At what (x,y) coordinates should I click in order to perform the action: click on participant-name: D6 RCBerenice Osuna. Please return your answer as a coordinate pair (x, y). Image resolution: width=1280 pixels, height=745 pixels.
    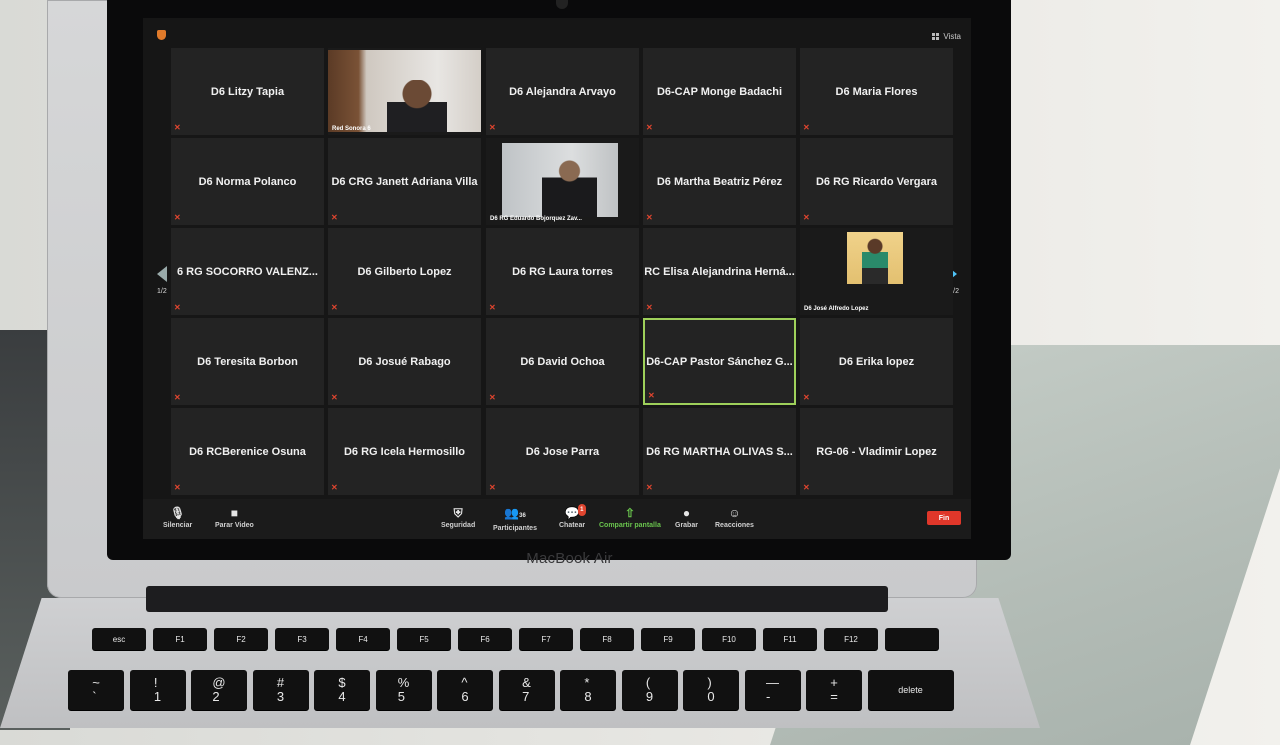
    Looking at the image, I should click on (247, 451).